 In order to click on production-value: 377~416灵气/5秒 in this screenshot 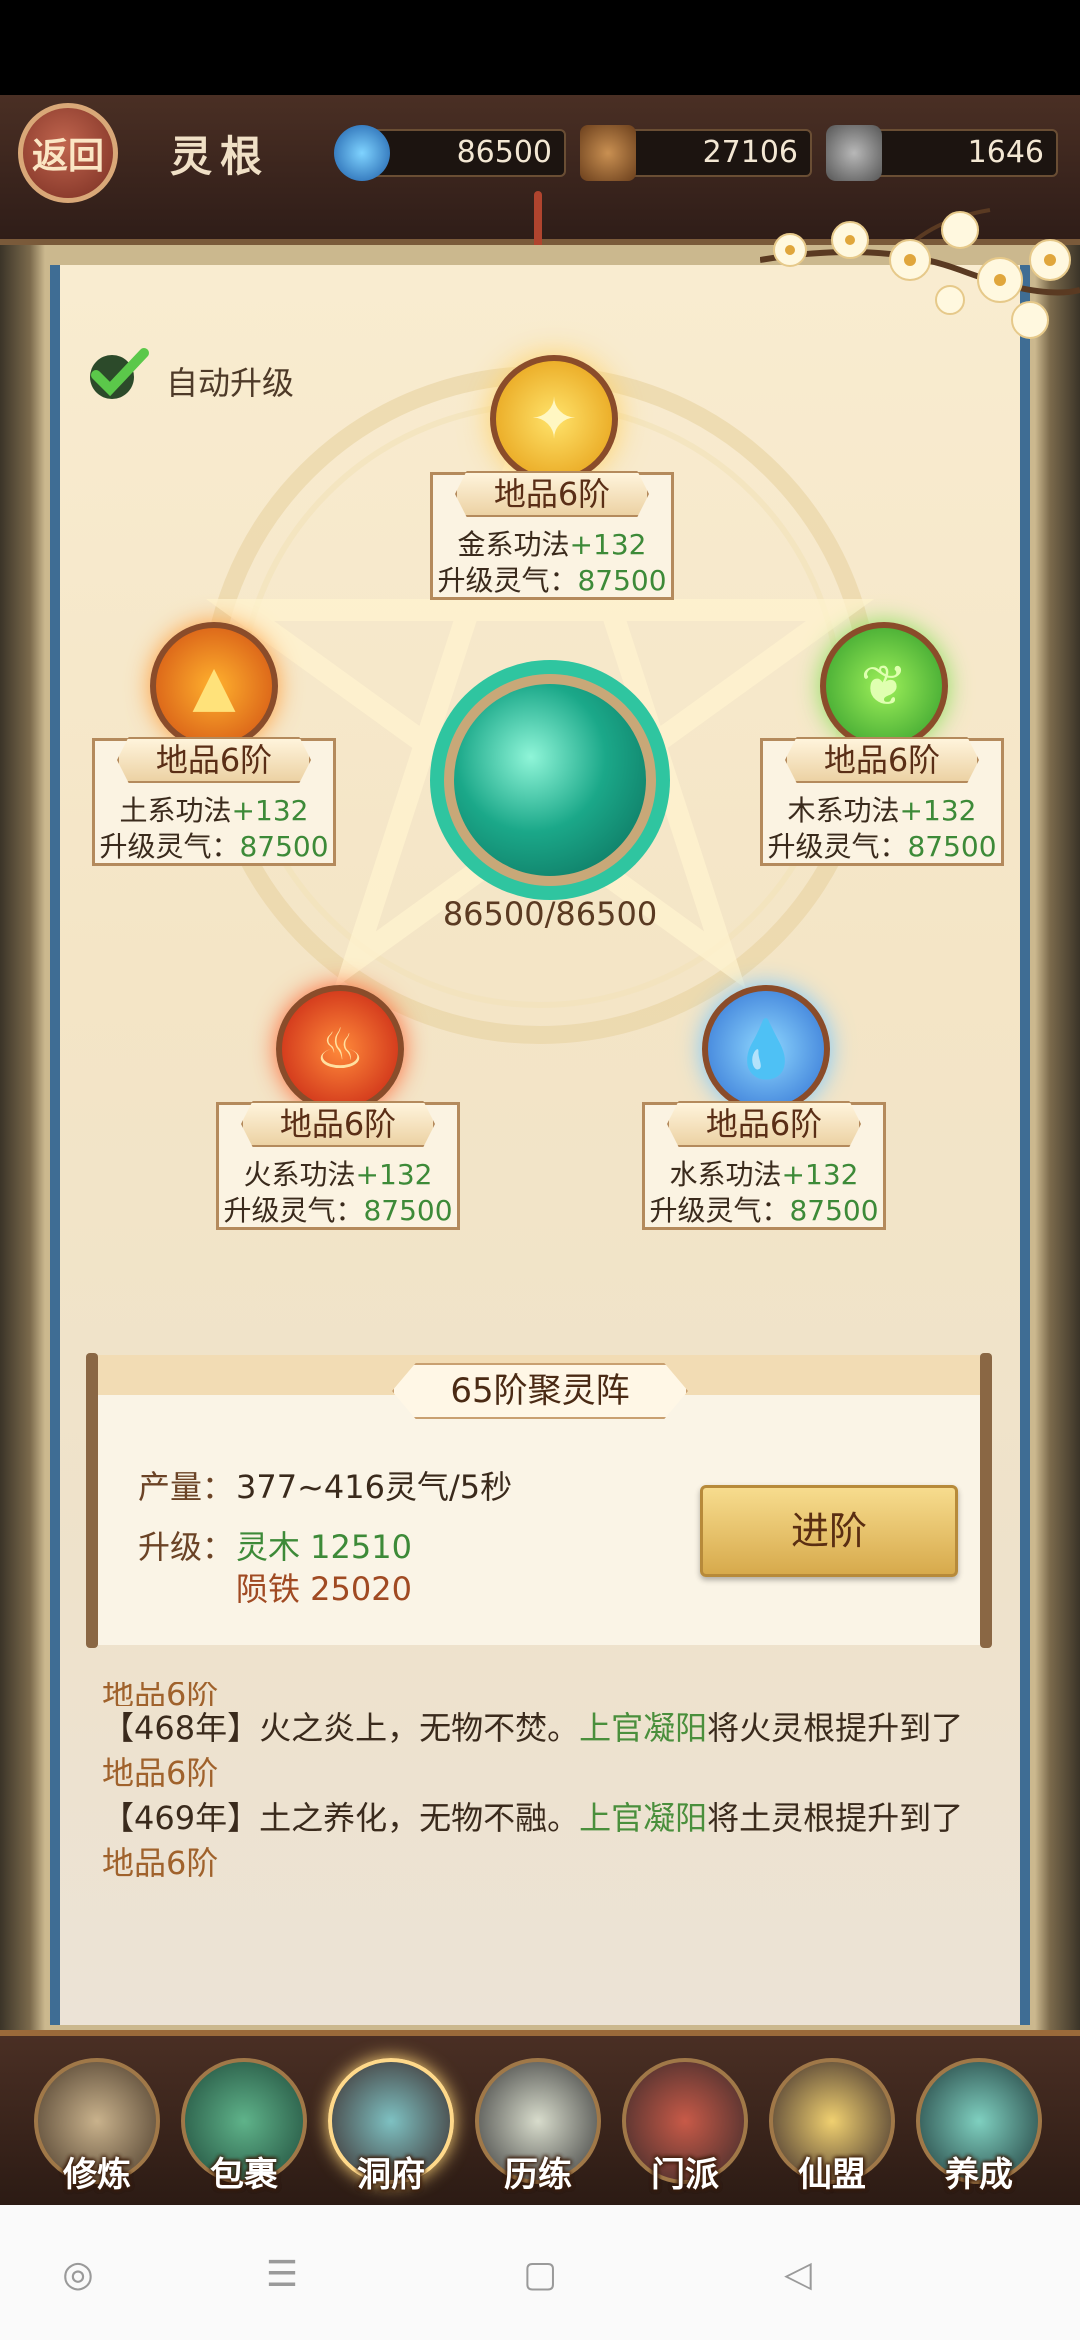, I will do `click(374, 1487)`.